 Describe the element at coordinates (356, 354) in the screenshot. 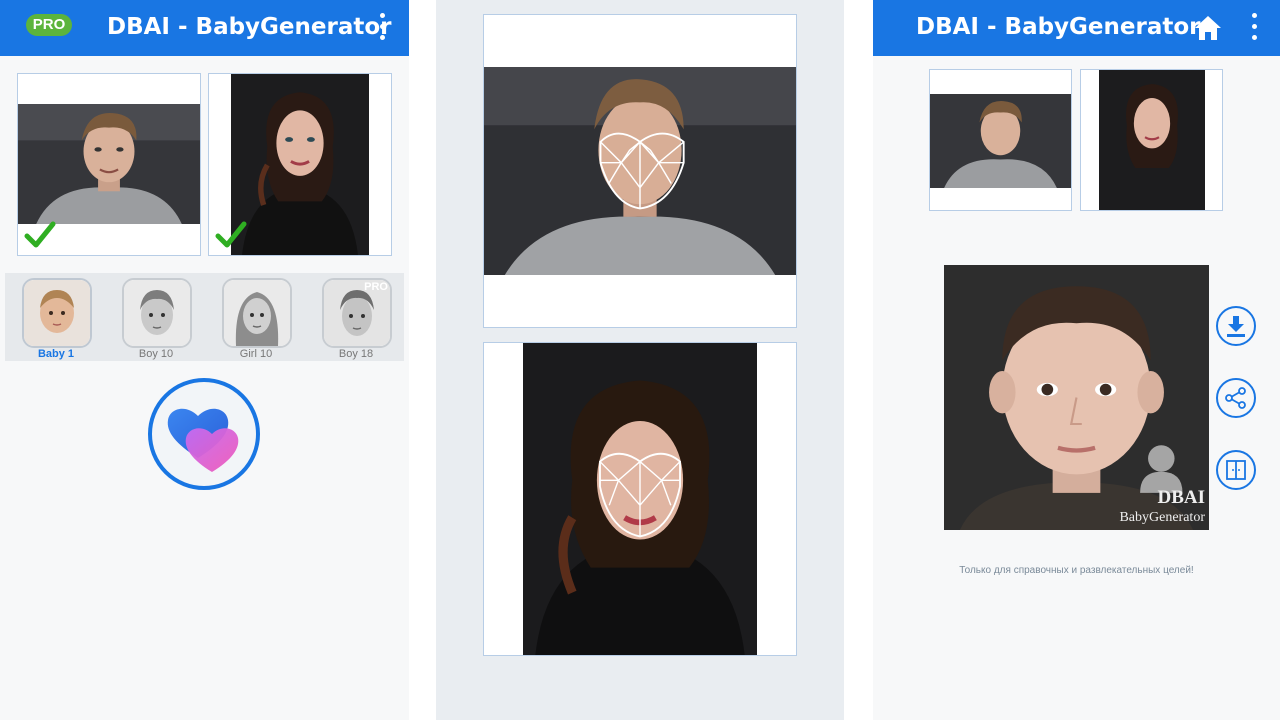

I see `preset-label: Boy 18` at that location.